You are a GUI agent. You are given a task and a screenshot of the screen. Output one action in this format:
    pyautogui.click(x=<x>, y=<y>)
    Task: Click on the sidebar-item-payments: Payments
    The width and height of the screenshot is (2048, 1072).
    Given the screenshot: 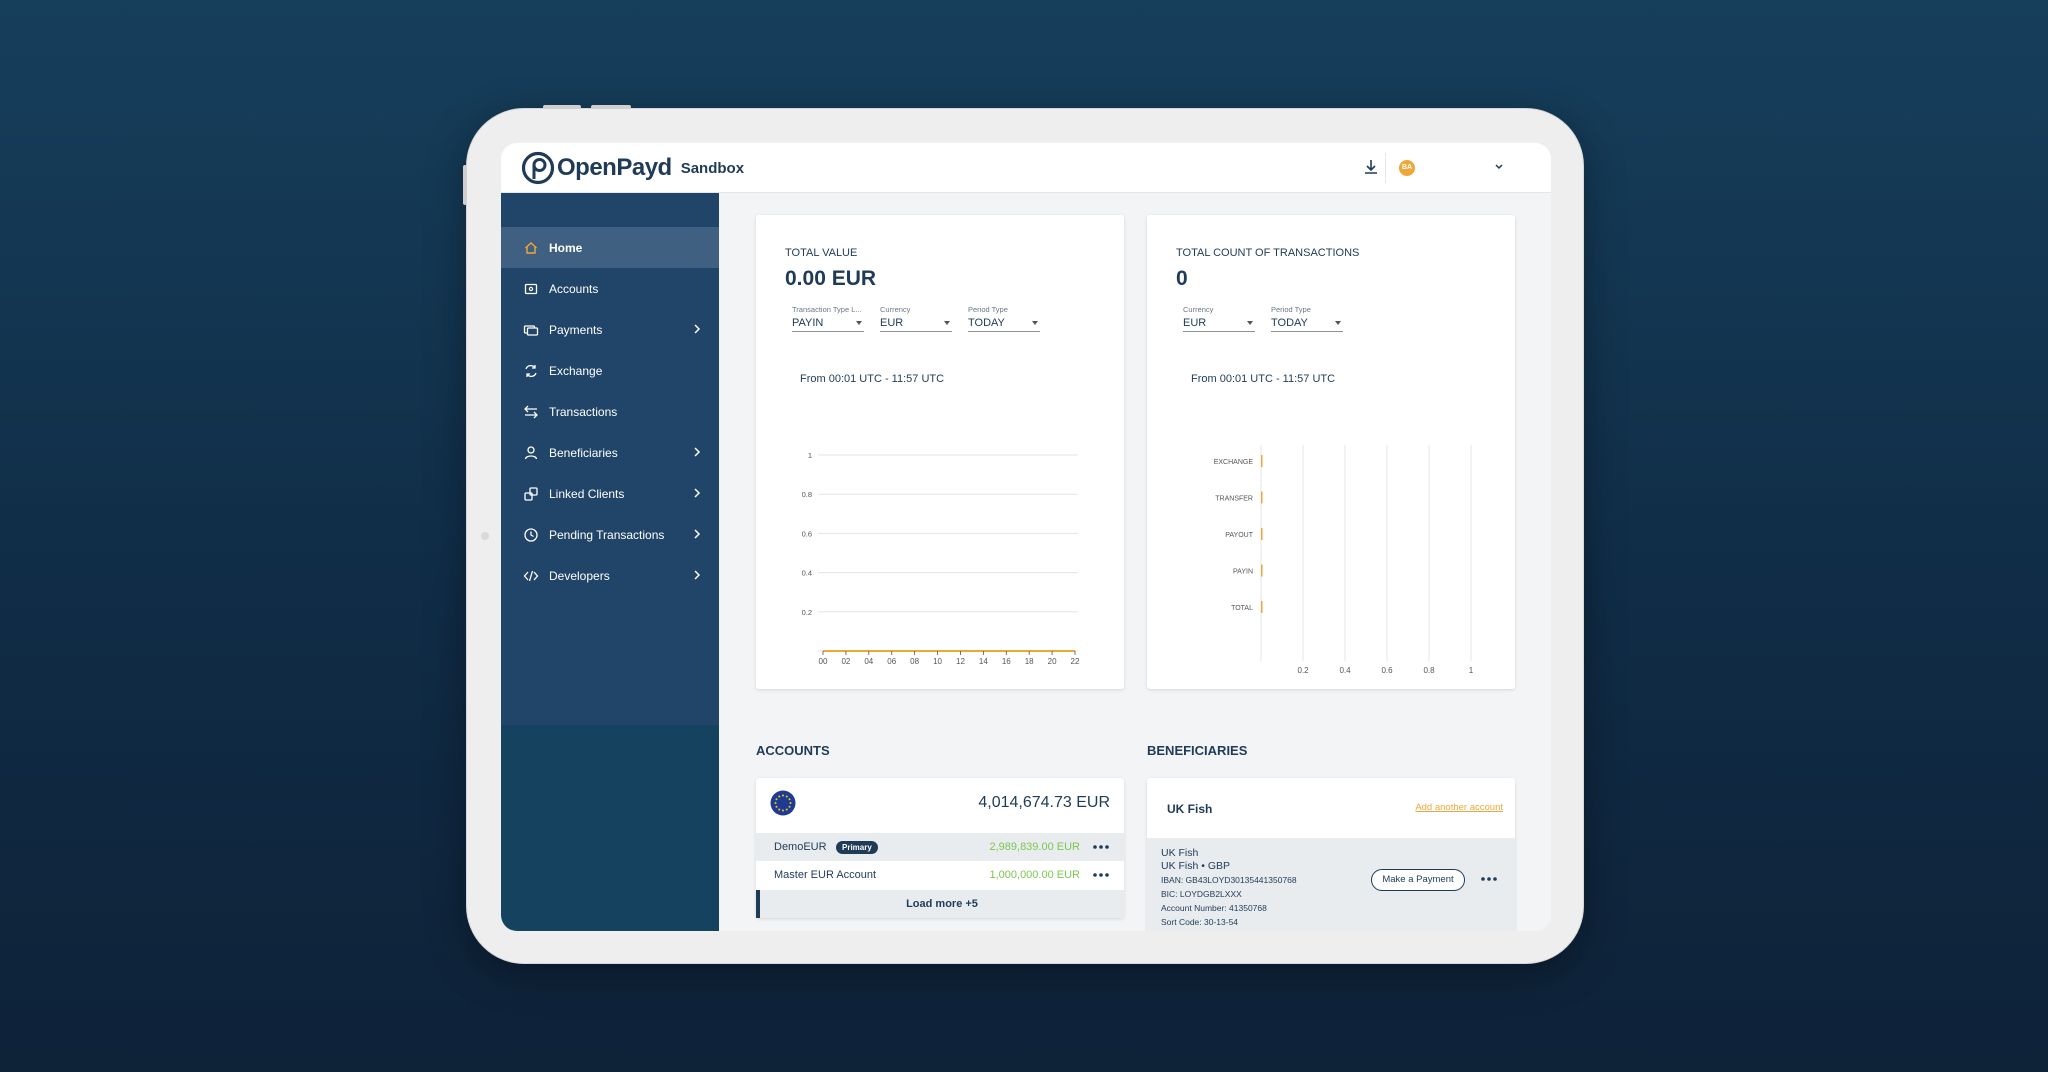 What is the action you would take?
    pyautogui.click(x=610, y=329)
    